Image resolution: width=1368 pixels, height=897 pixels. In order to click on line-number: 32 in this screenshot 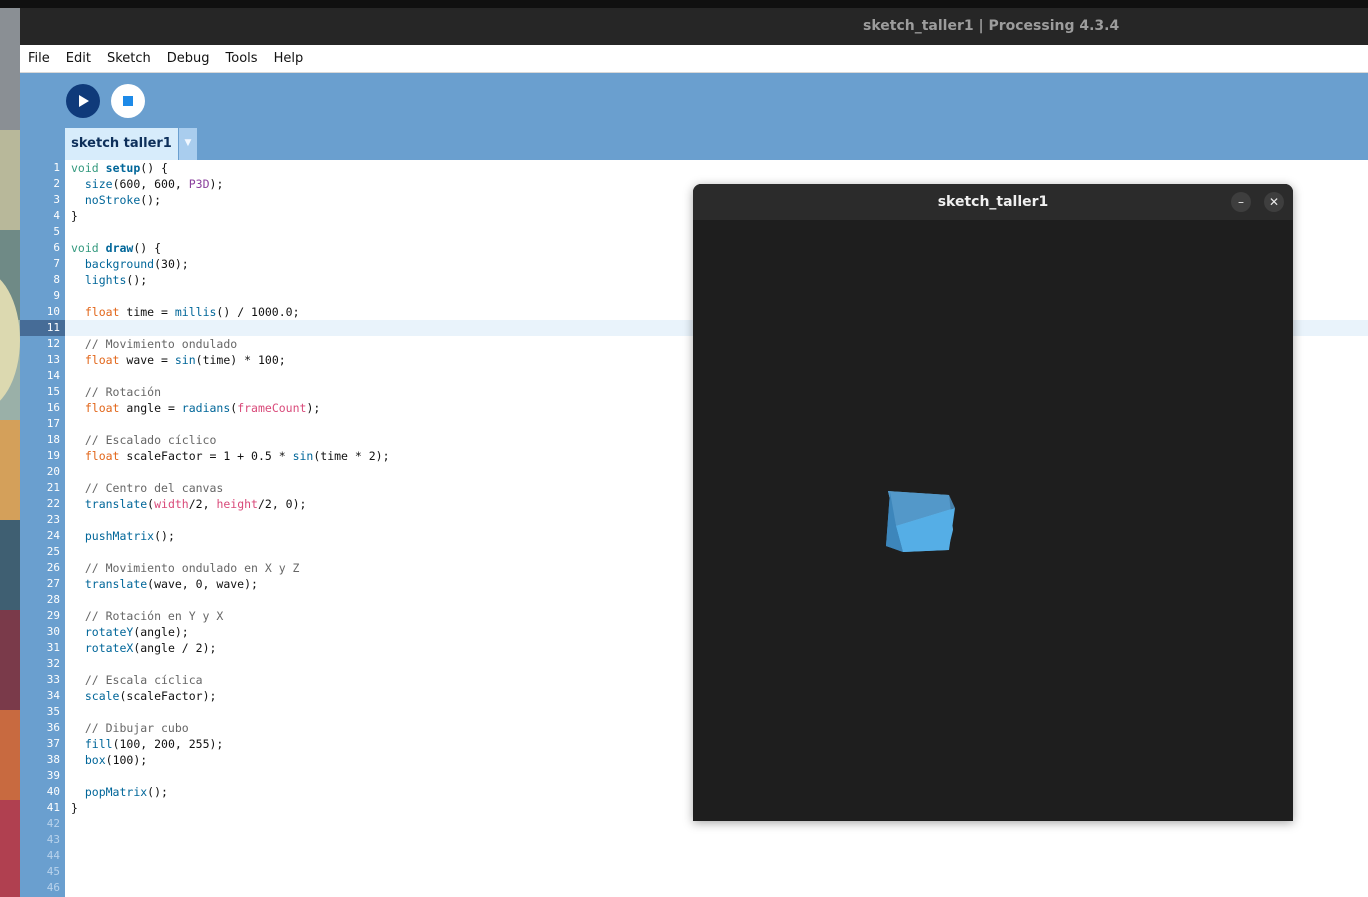, I will do `click(53, 663)`.